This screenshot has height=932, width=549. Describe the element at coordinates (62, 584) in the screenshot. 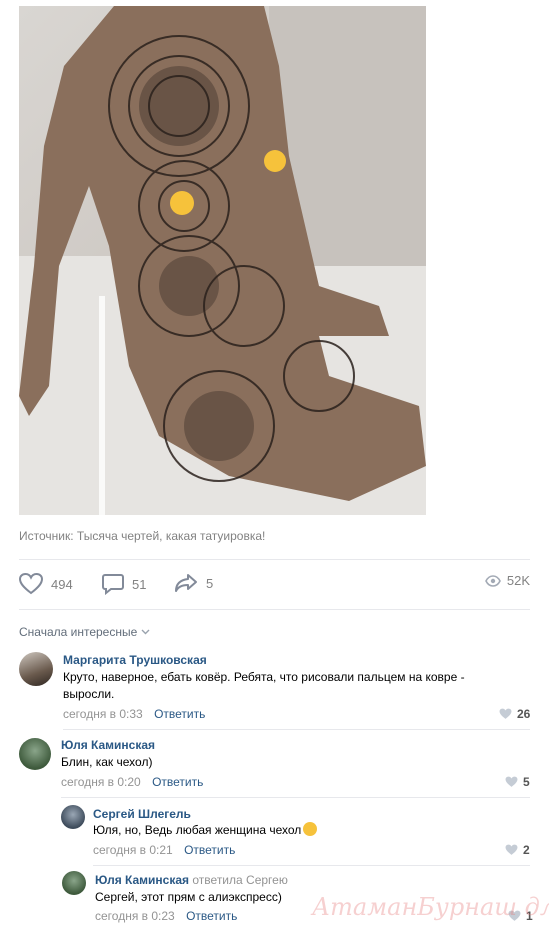

I see `like-count: 494` at that location.